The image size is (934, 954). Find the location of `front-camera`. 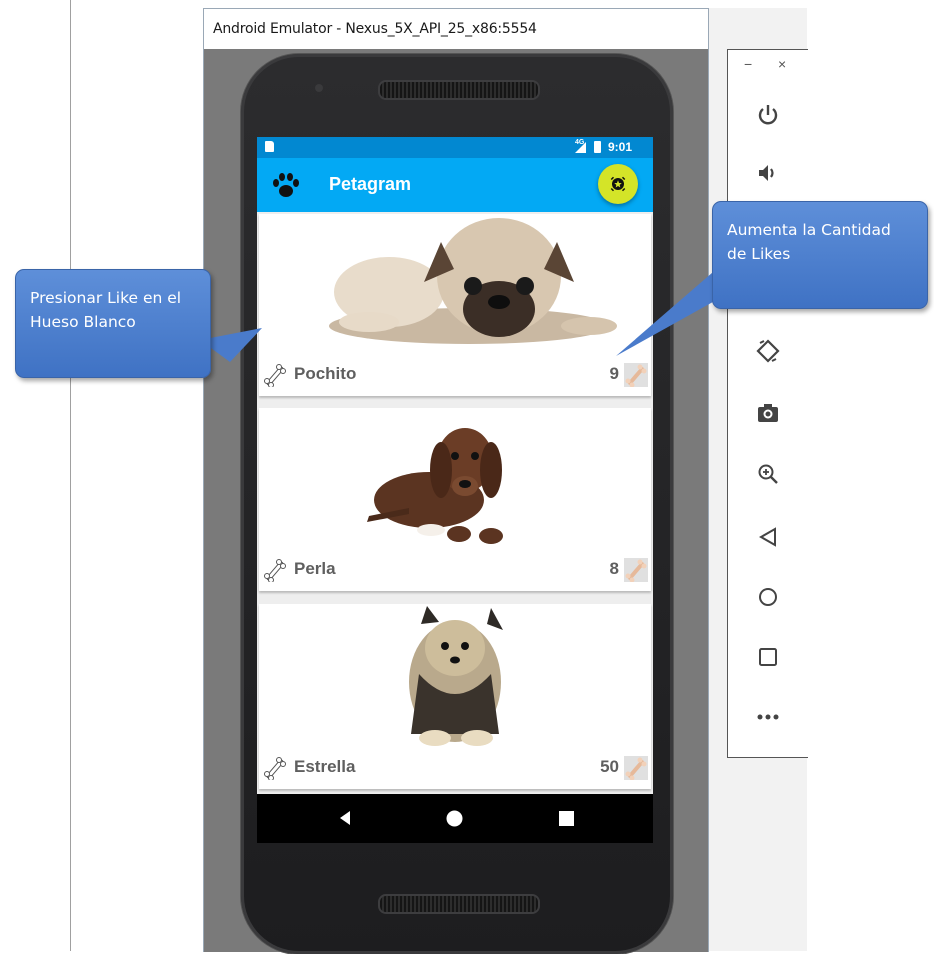

front-camera is located at coordinates (319, 88).